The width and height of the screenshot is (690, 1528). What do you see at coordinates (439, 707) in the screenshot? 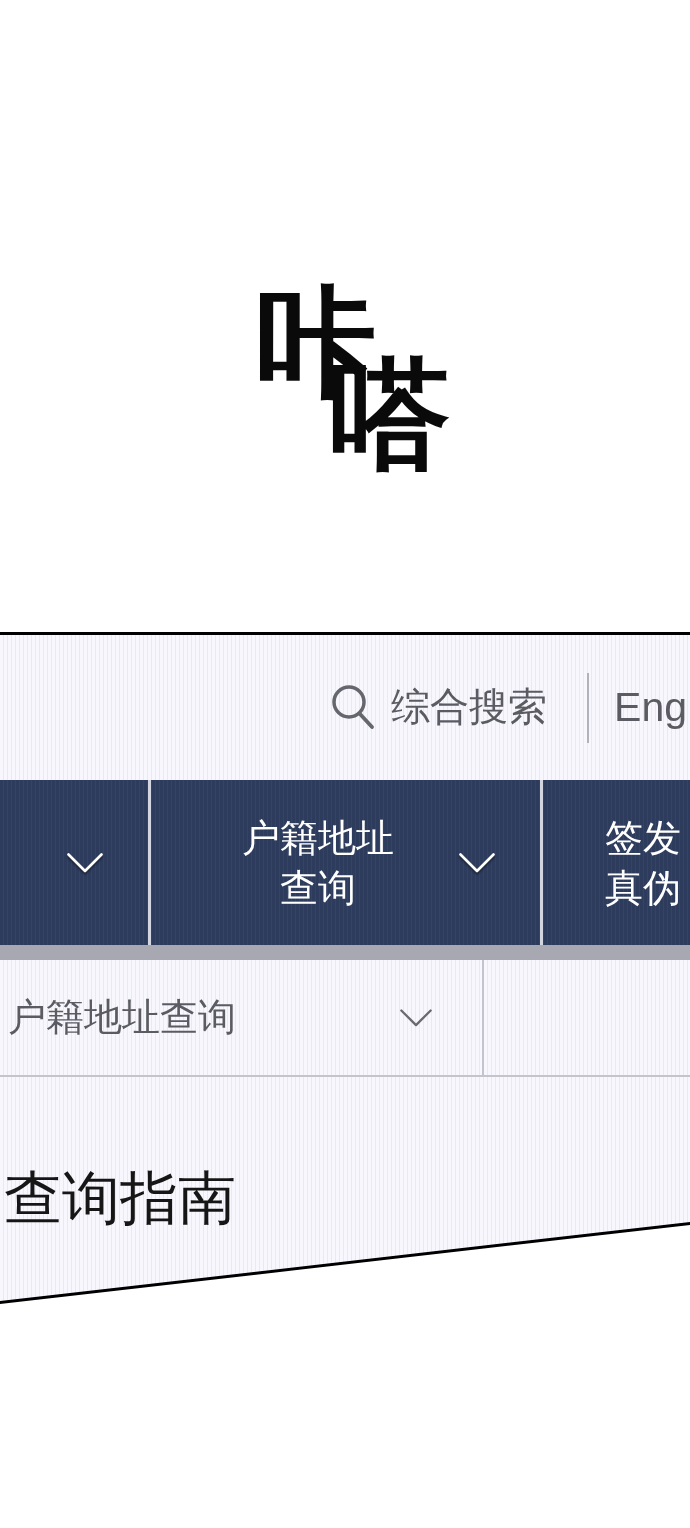
I see `search-button: 综合搜索` at bounding box center [439, 707].